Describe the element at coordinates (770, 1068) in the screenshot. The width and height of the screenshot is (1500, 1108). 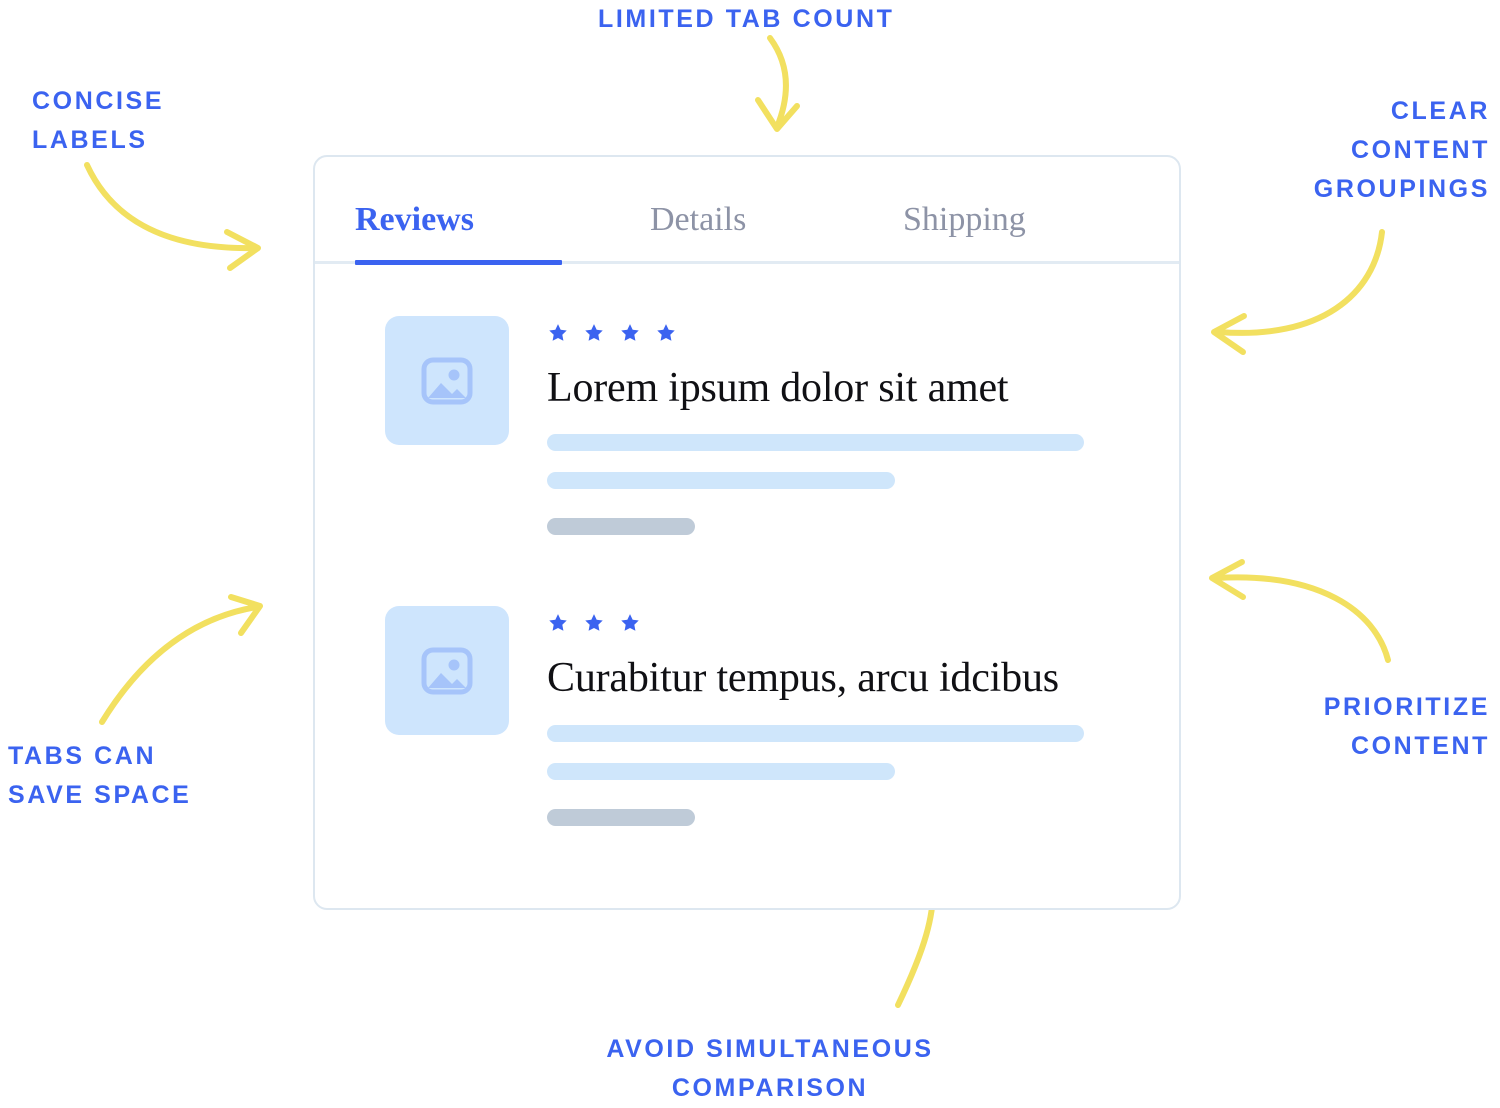
I see `annotation-avoid-simultaneous-comparison: AVOID SIMULTANEOUS COMPARISON` at that location.